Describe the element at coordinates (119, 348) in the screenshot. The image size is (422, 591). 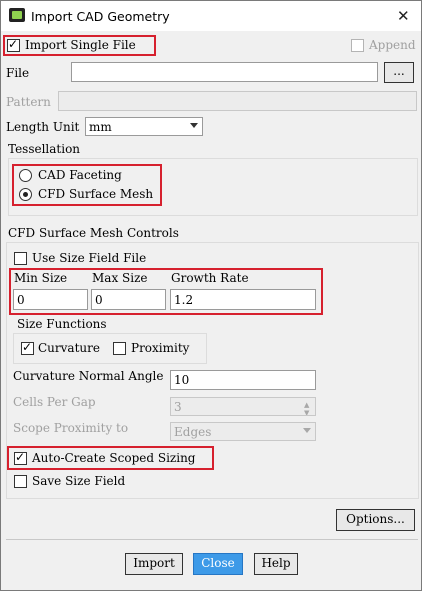
I see `proximity-checkbox` at that location.